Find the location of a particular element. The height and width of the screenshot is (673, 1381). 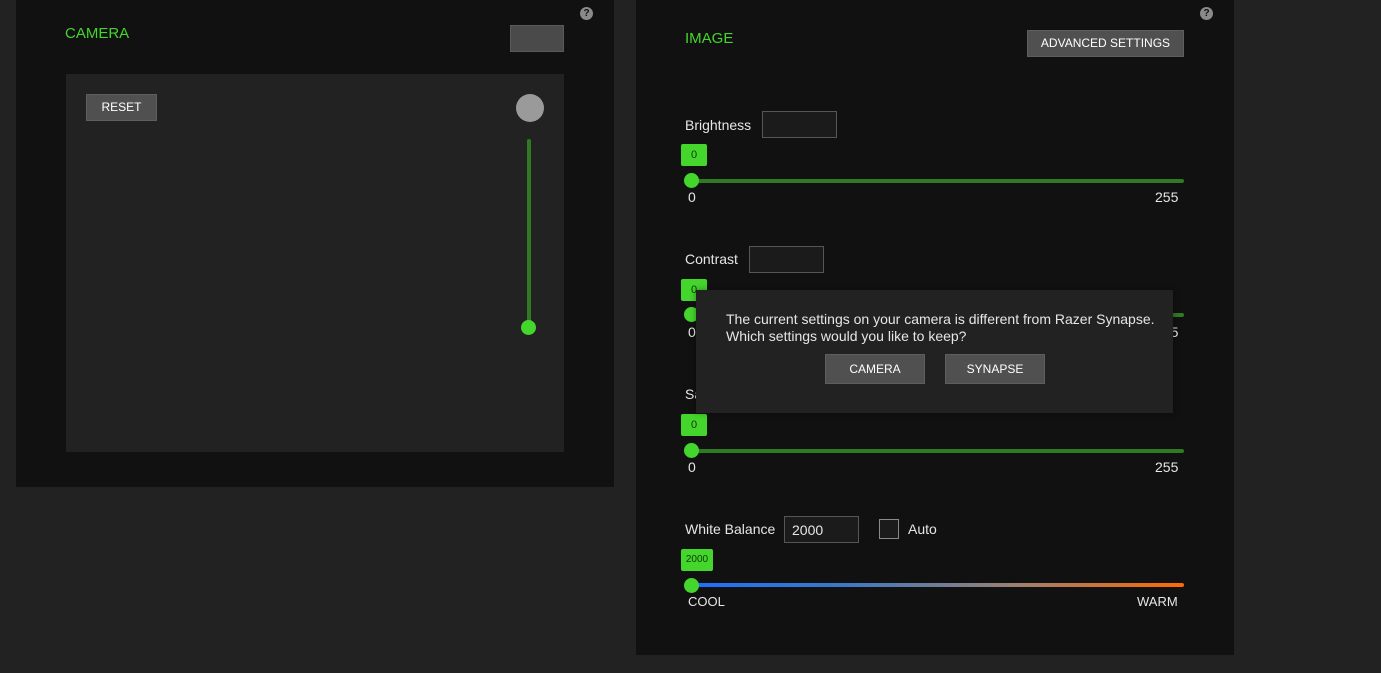

image-title: IMAGE is located at coordinates (709, 38).